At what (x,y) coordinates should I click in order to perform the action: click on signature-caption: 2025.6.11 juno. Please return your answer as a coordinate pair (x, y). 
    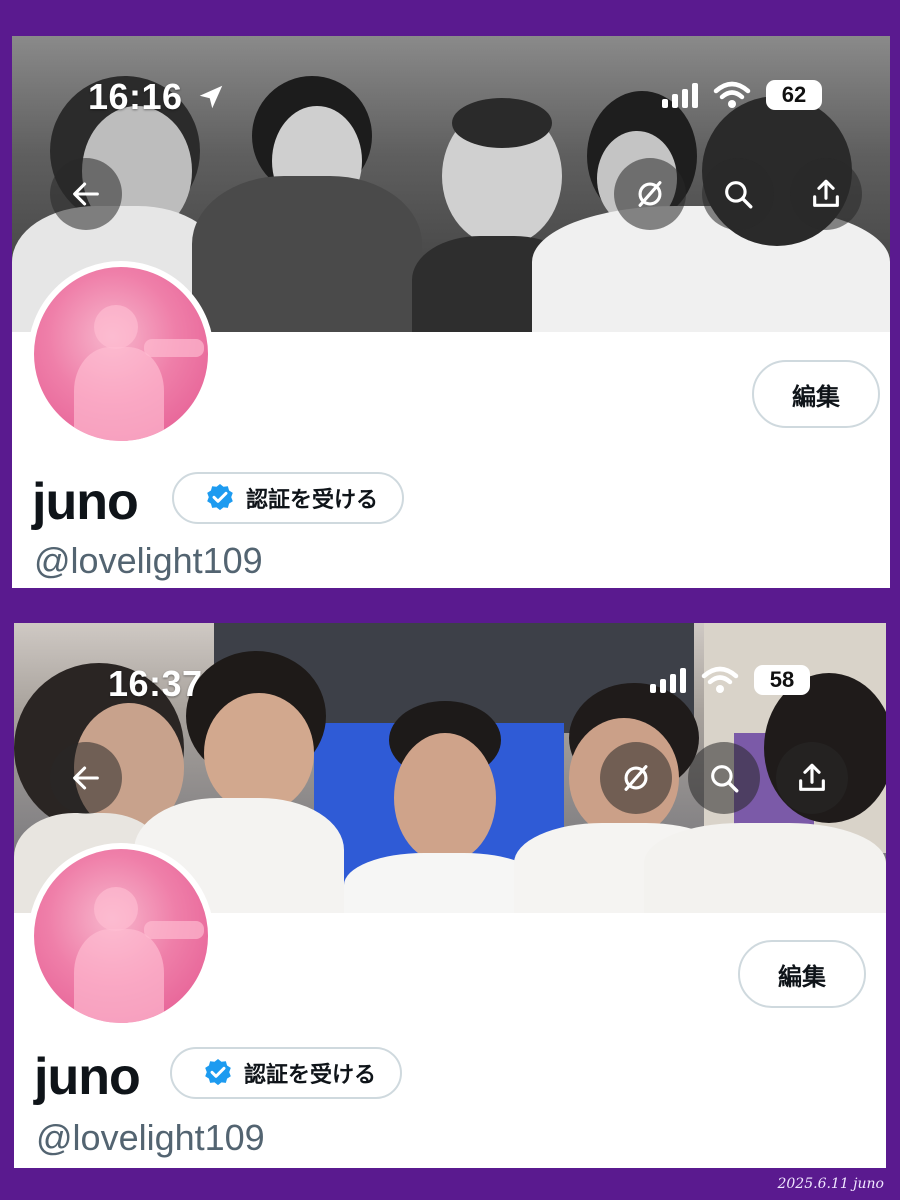
    Looking at the image, I should click on (830, 1184).